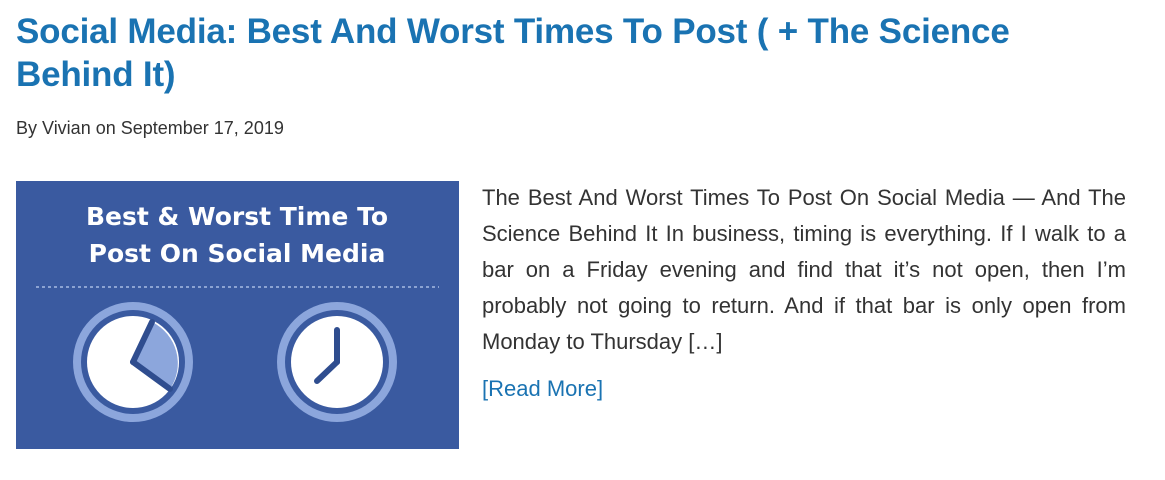  Describe the element at coordinates (150, 128) in the screenshot. I see `post-byline: By Vivian on September 17, 2019` at that location.